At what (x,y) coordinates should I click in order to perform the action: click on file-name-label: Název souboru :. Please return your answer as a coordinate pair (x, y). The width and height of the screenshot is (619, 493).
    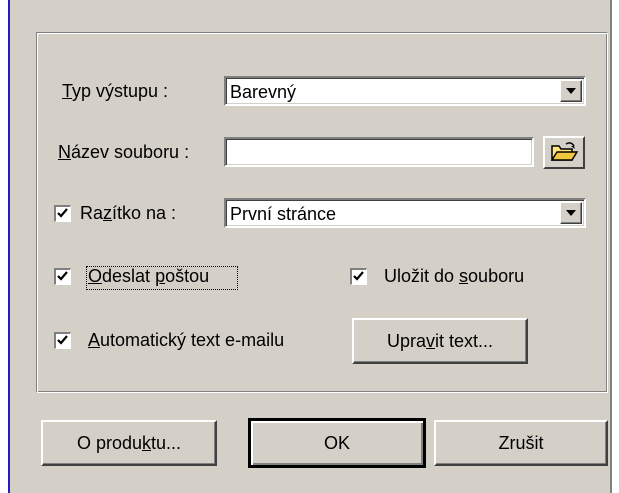
    Looking at the image, I should click on (123, 152).